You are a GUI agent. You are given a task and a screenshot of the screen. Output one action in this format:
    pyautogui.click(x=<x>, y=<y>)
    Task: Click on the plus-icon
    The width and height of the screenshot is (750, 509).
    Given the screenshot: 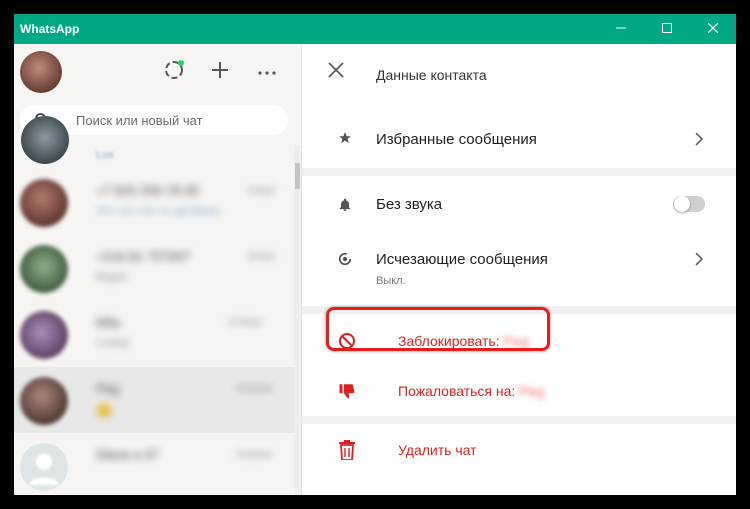 What is the action you would take?
    pyautogui.click(x=220, y=72)
    